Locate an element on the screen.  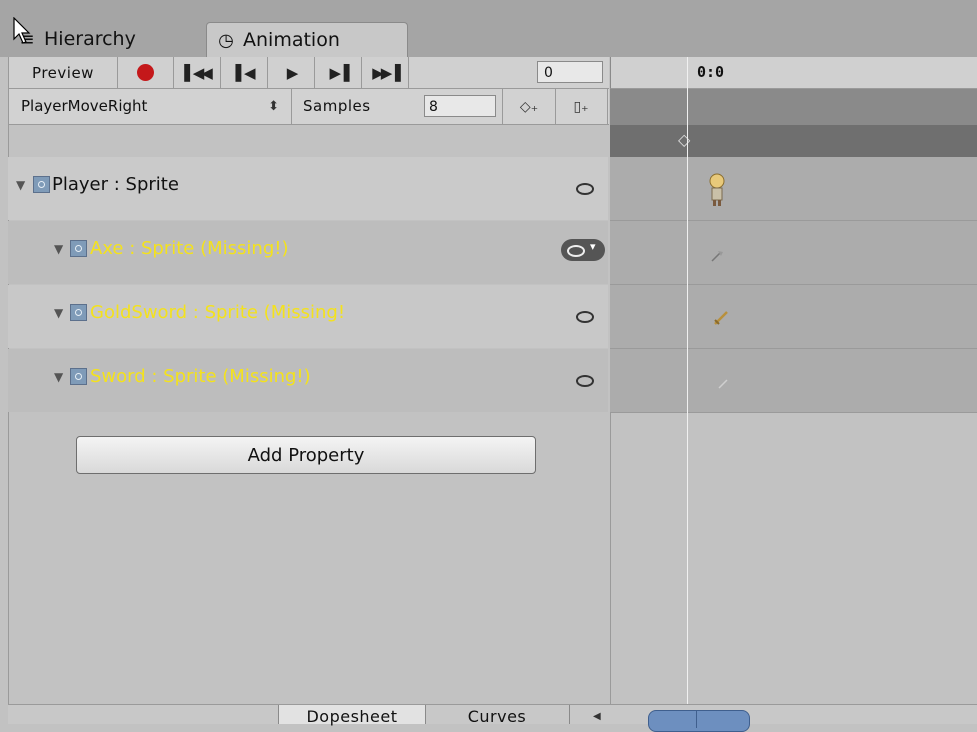
next-keyframe-button: ▶▐ is located at coordinates (338, 72).